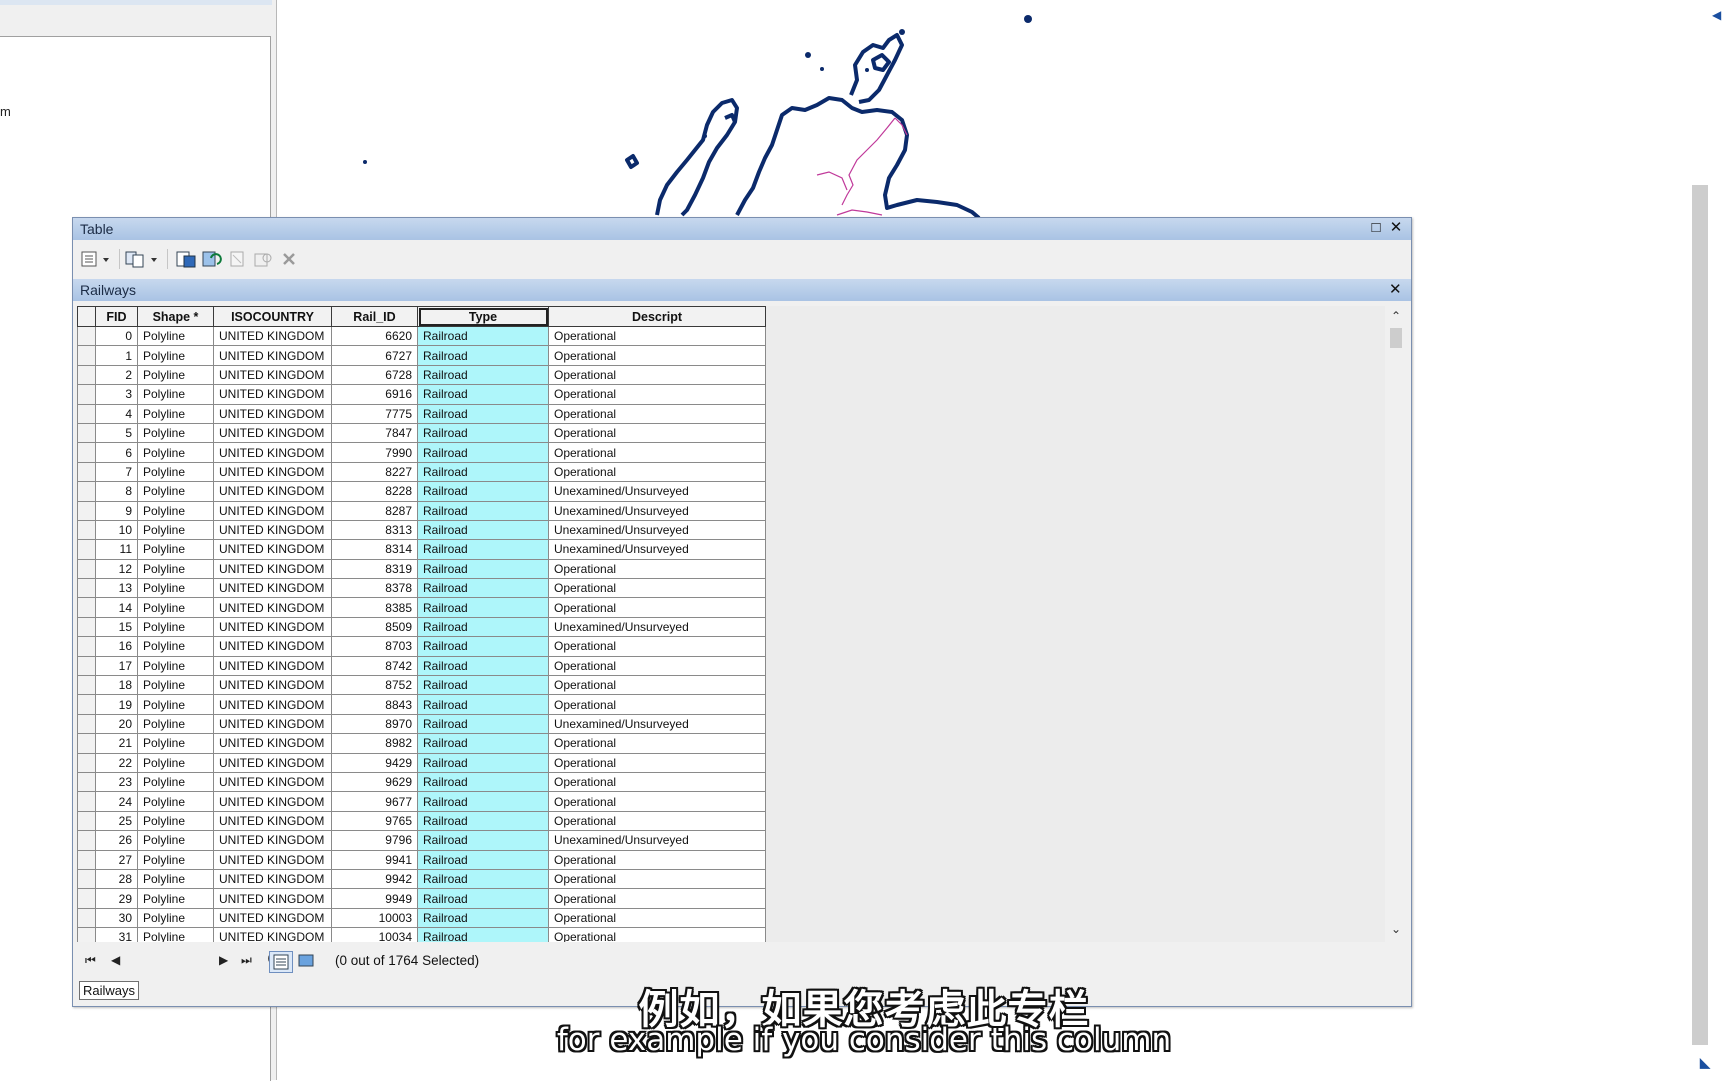  I want to click on row-selector-header, so click(86, 316).